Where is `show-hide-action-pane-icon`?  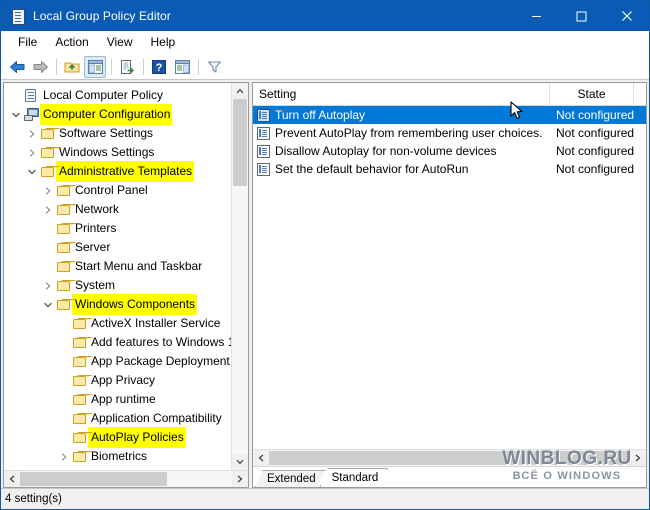 show-hide-action-pane-icon is located at coordinates (182, 67).